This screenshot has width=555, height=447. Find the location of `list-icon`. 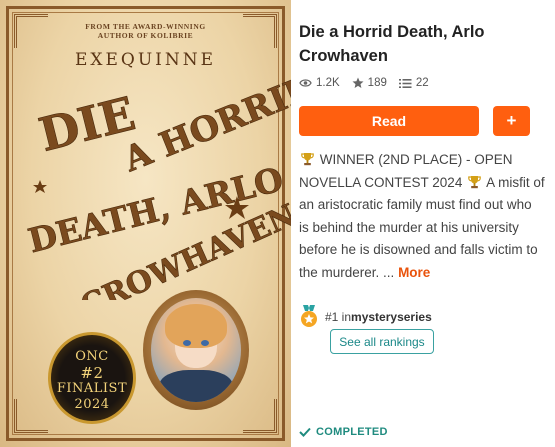

list-icon is located at coordinates (405, 83).